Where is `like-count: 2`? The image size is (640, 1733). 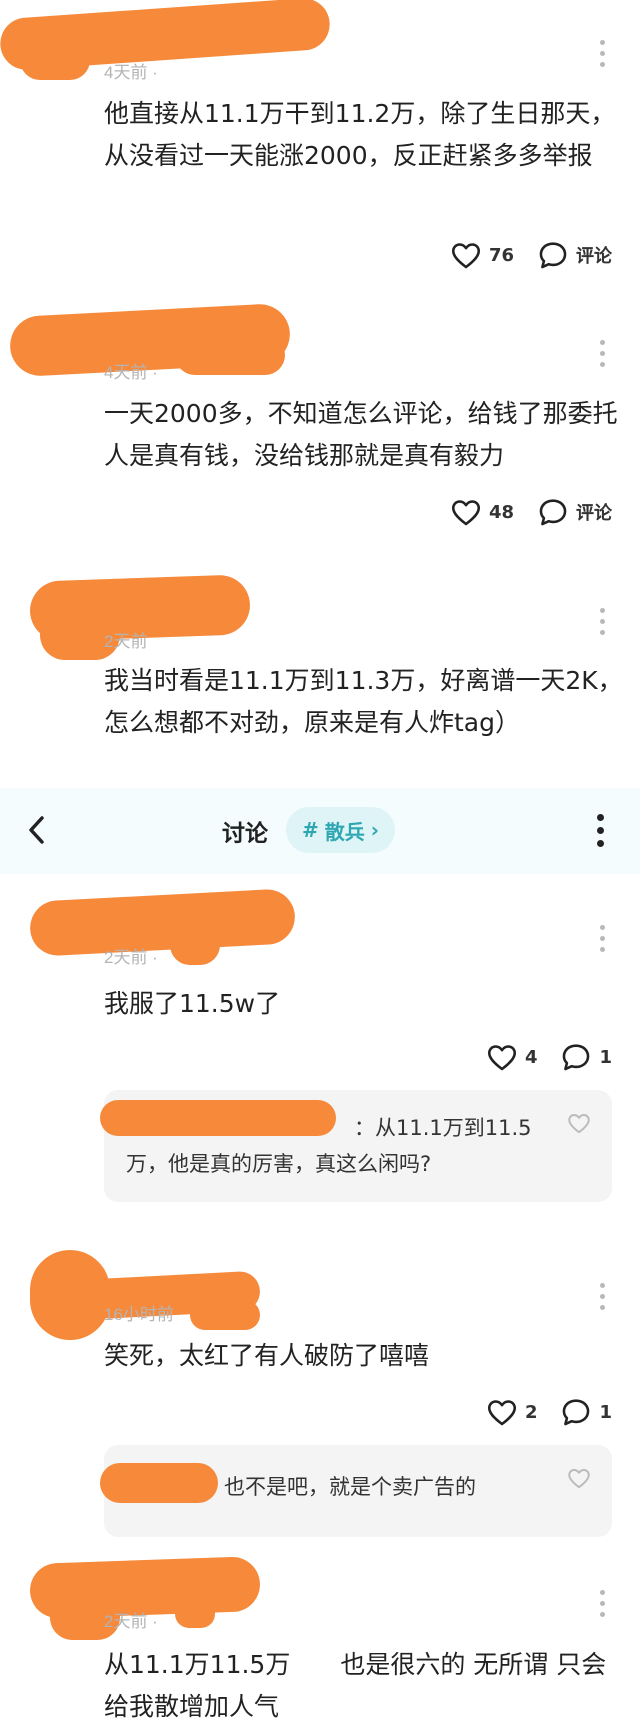 like-count: 2 is located at coordinates (531, 1412).